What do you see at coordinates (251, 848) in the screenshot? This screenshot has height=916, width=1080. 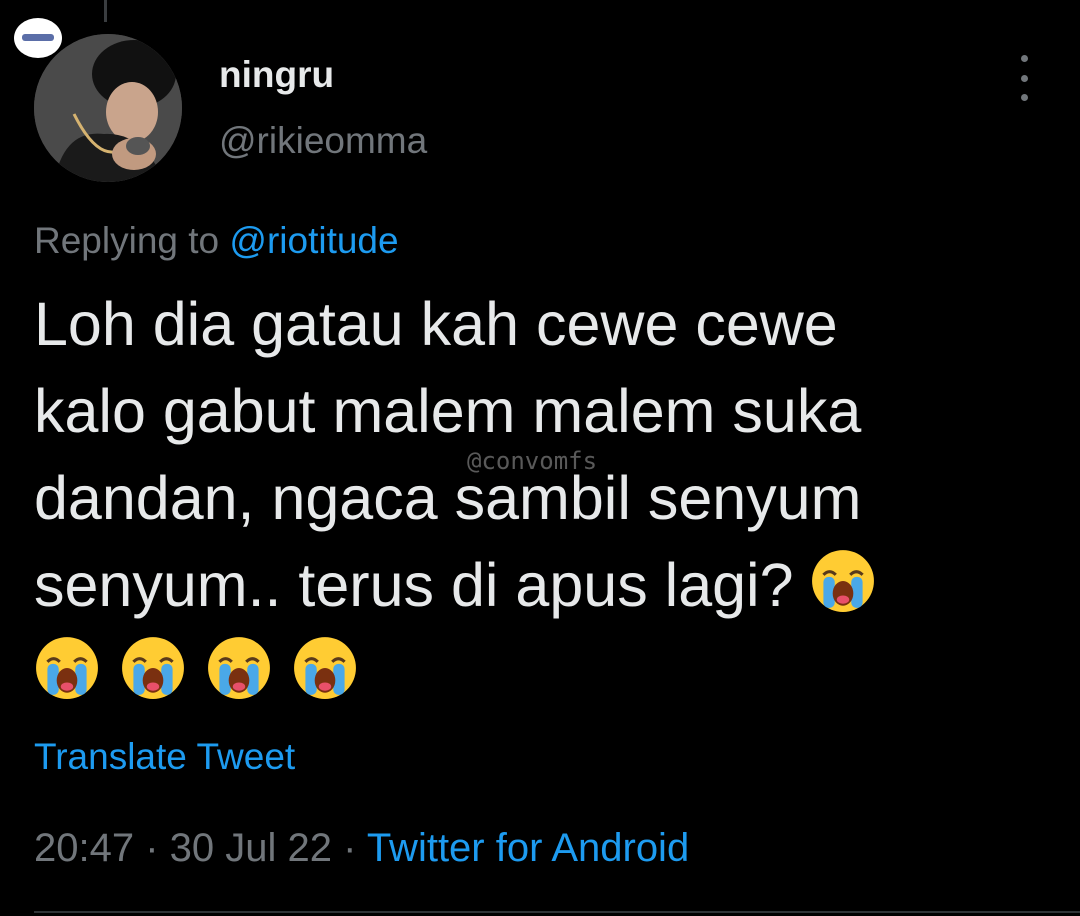 I see `tweet-date: 30 Jul 22` at bounding box center [251, 848].